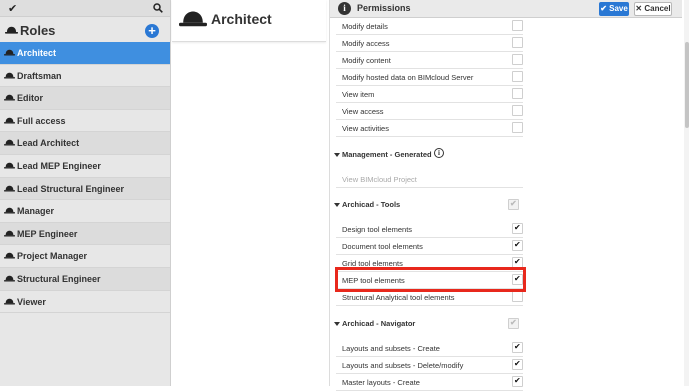 Image resolution: width=689 pixels, height=391 pixels. I want to click on role-item-editor: Editor, so click(85, 98).